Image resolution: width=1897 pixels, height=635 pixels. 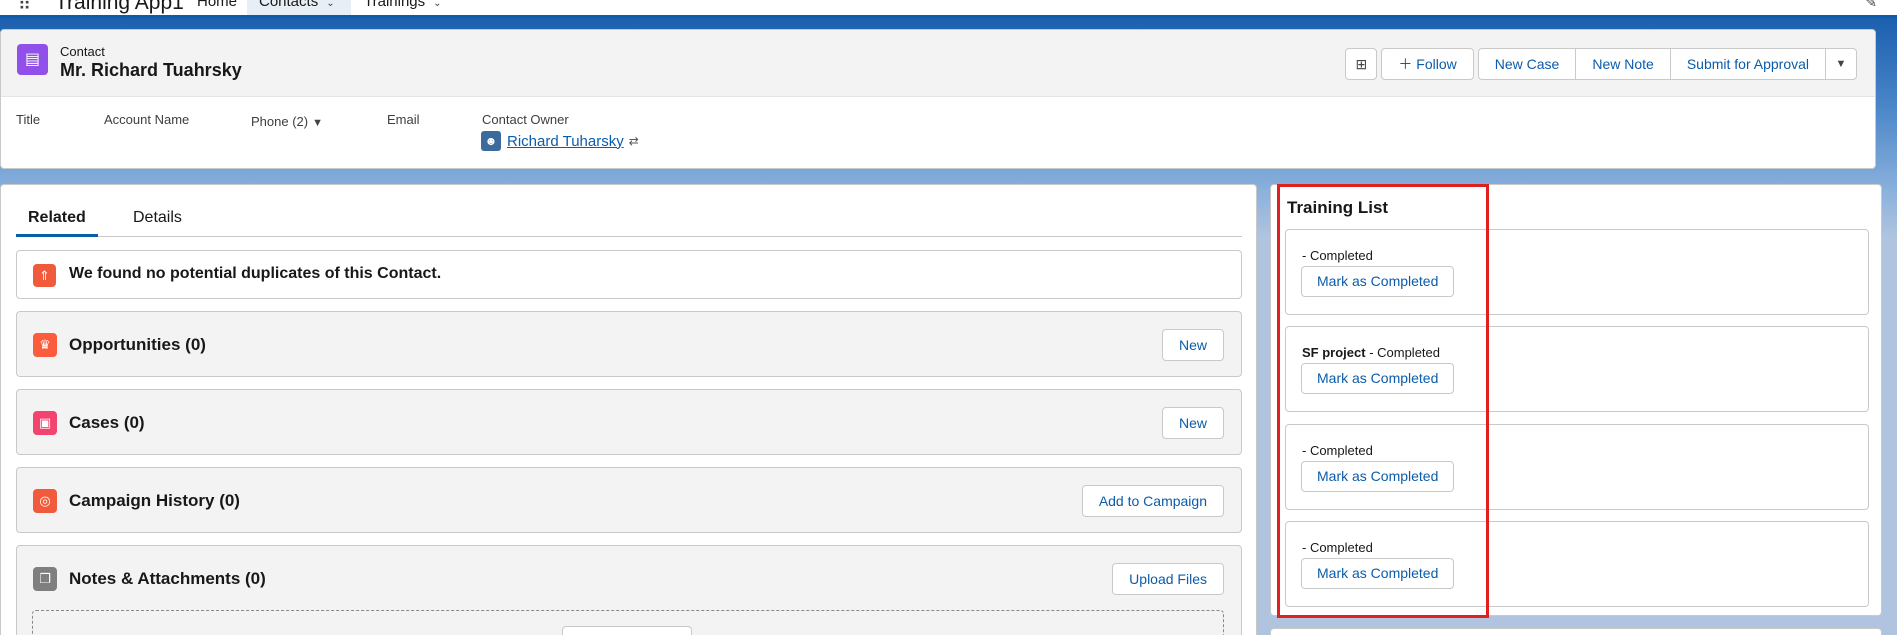 I want to click on duplicate-icon: ⇑, so click(x=44, y=275).